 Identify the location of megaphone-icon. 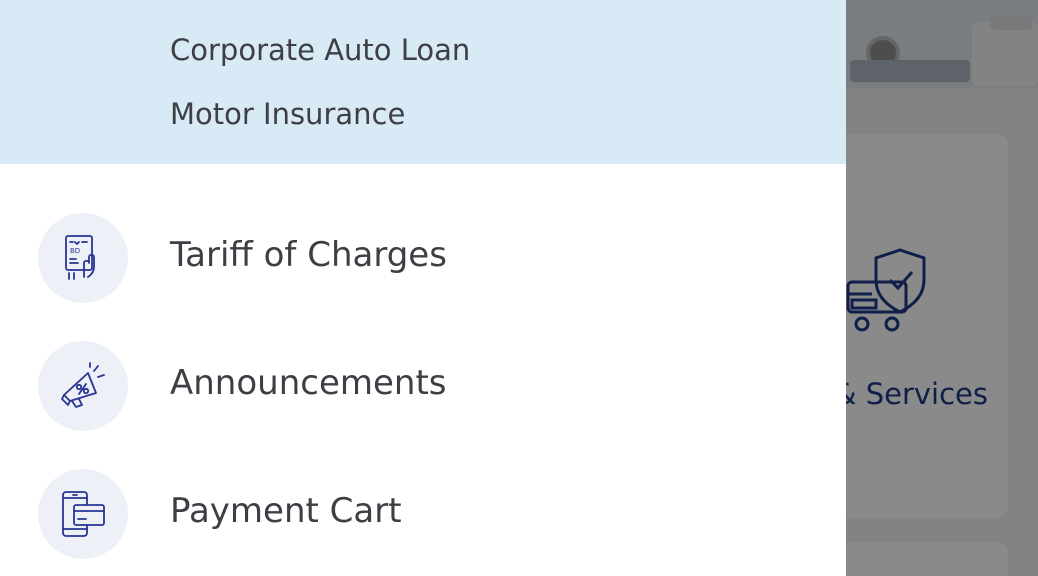
(83, 385).